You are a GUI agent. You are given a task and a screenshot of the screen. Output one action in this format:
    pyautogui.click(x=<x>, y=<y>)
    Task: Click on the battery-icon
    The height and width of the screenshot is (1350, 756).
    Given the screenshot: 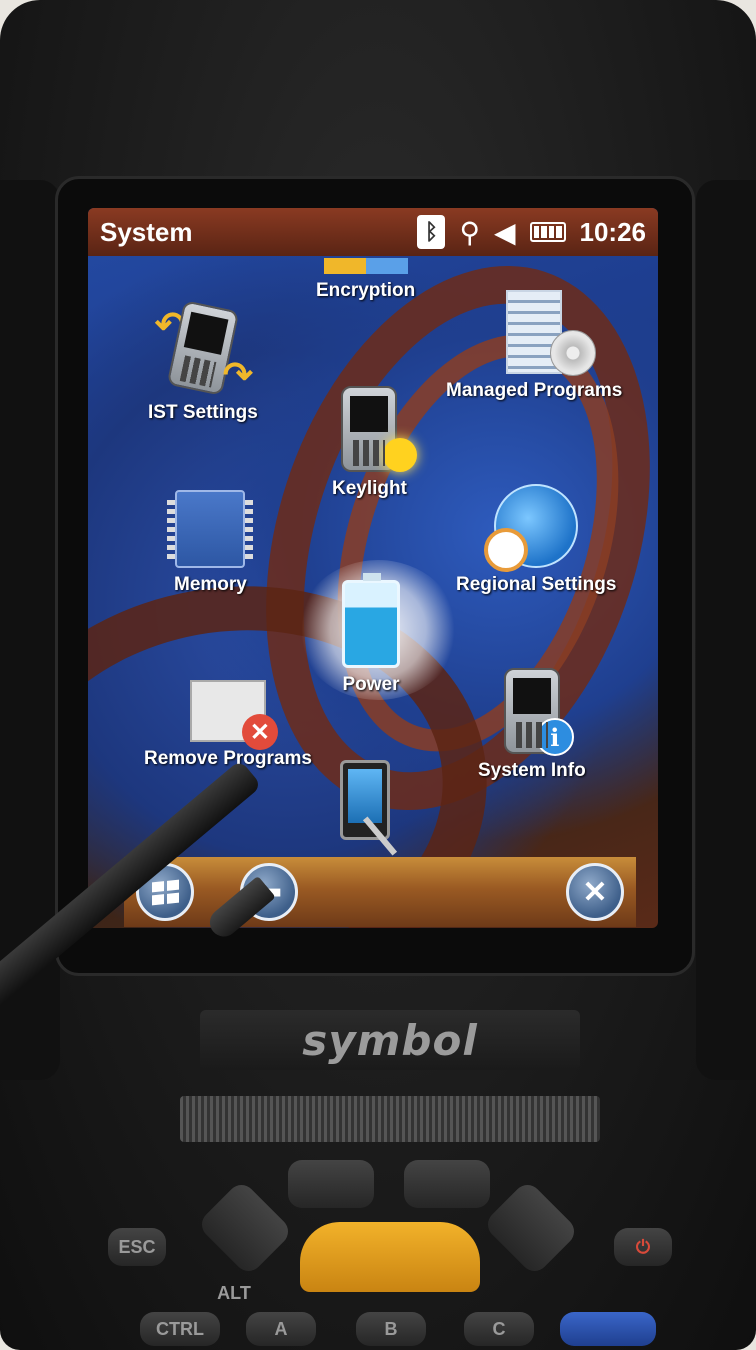 What is the action you would take?
    pyautogui.click(x=547, y=232)
    